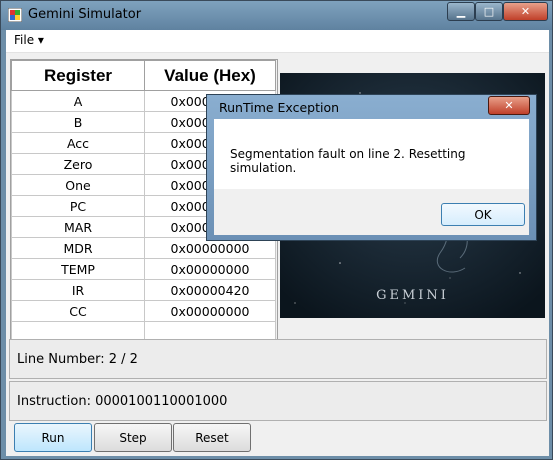  What do you see at coordinates (212, 437) in the screenshot?
I see `reset-button: Reset` at bounding box center [212, 437].